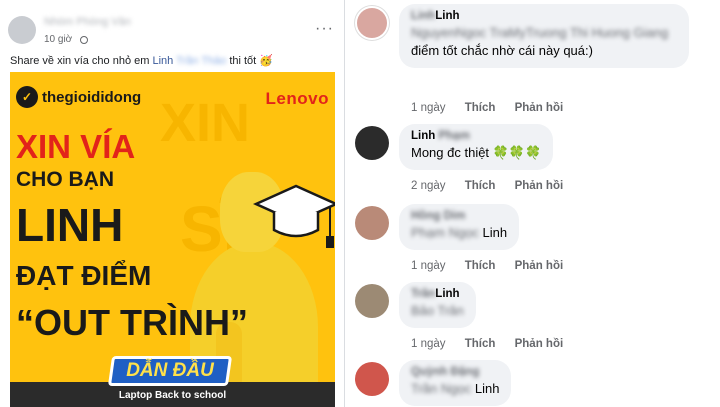 The height and width of the screenshot is (407, 720). I want to click on commenter-name: LinhLinh, so click(544, 16).